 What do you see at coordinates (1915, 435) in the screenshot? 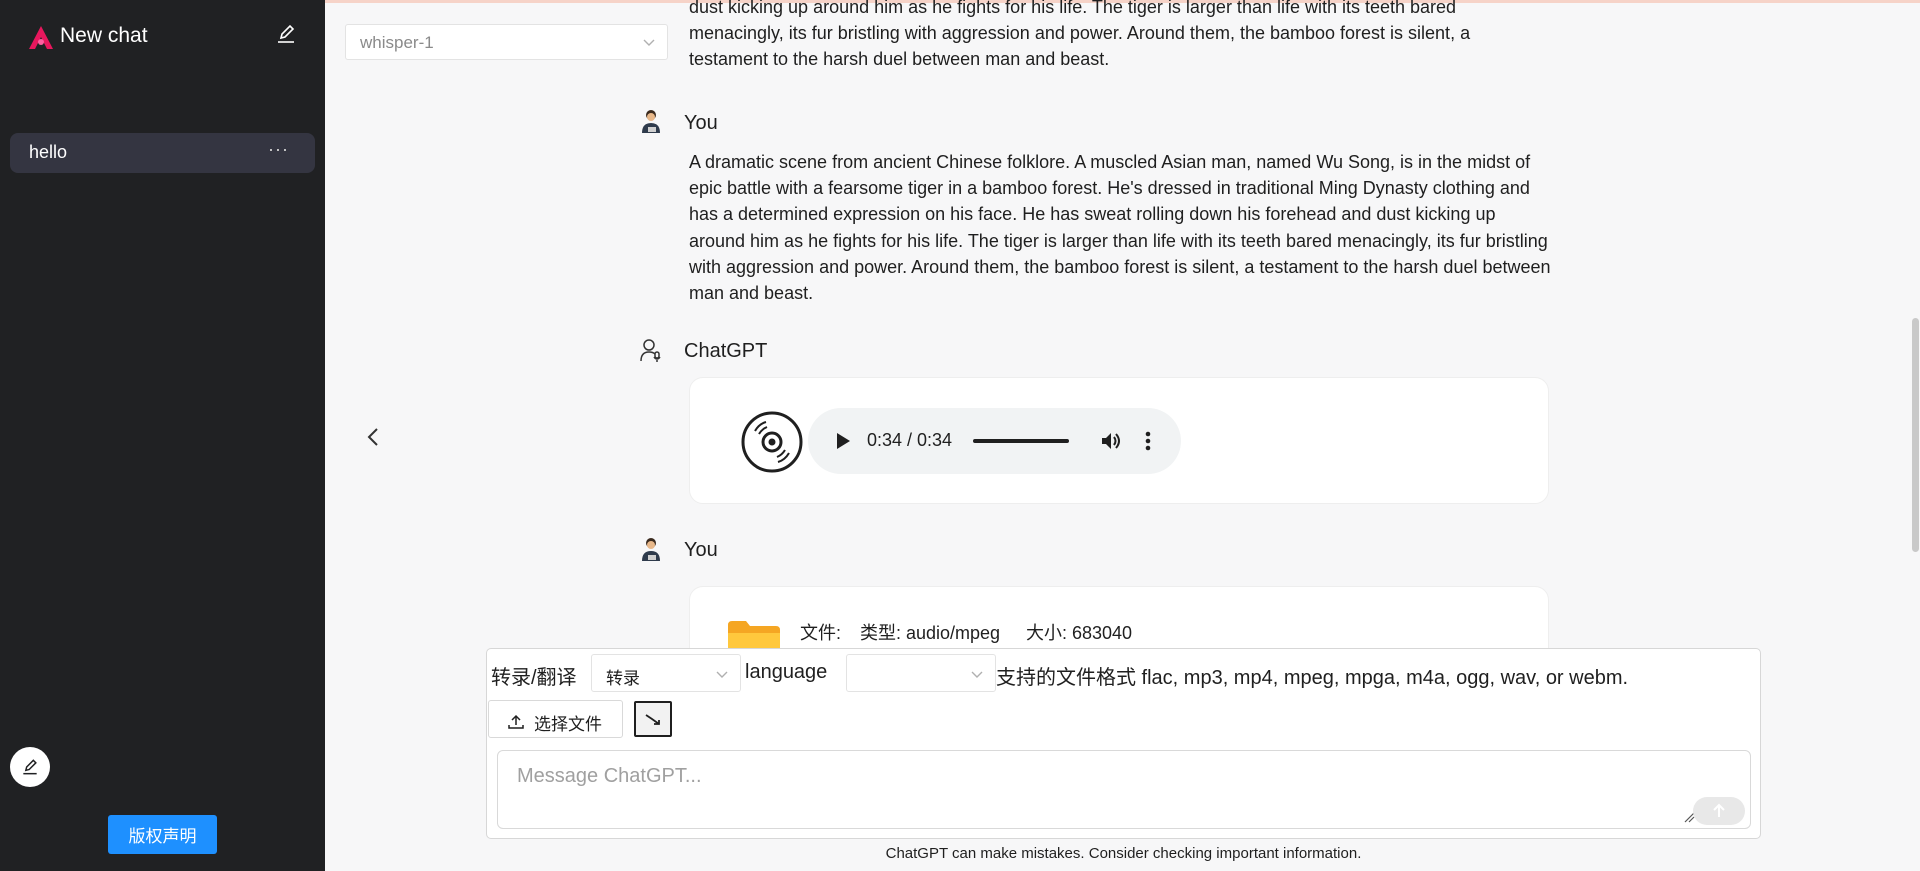
I see `scrollbar-thumb` at bounding box center [1915, 435].